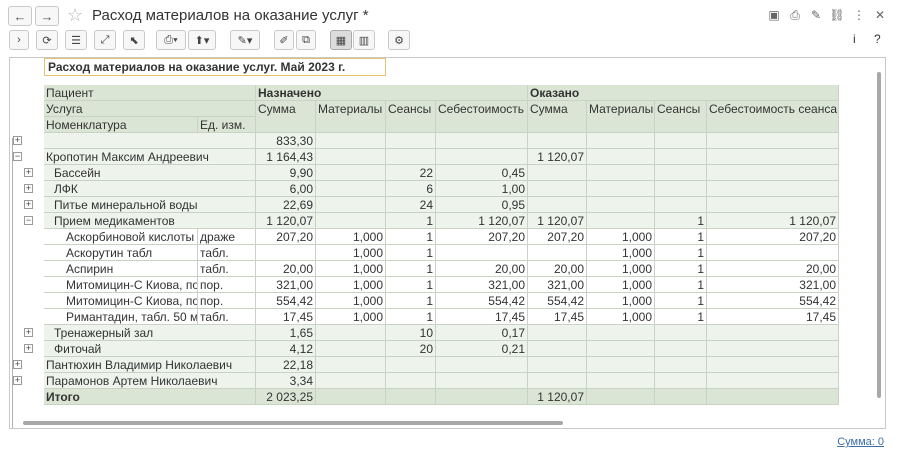  I want to click on print-icon: ⎙, so click(795, 15).